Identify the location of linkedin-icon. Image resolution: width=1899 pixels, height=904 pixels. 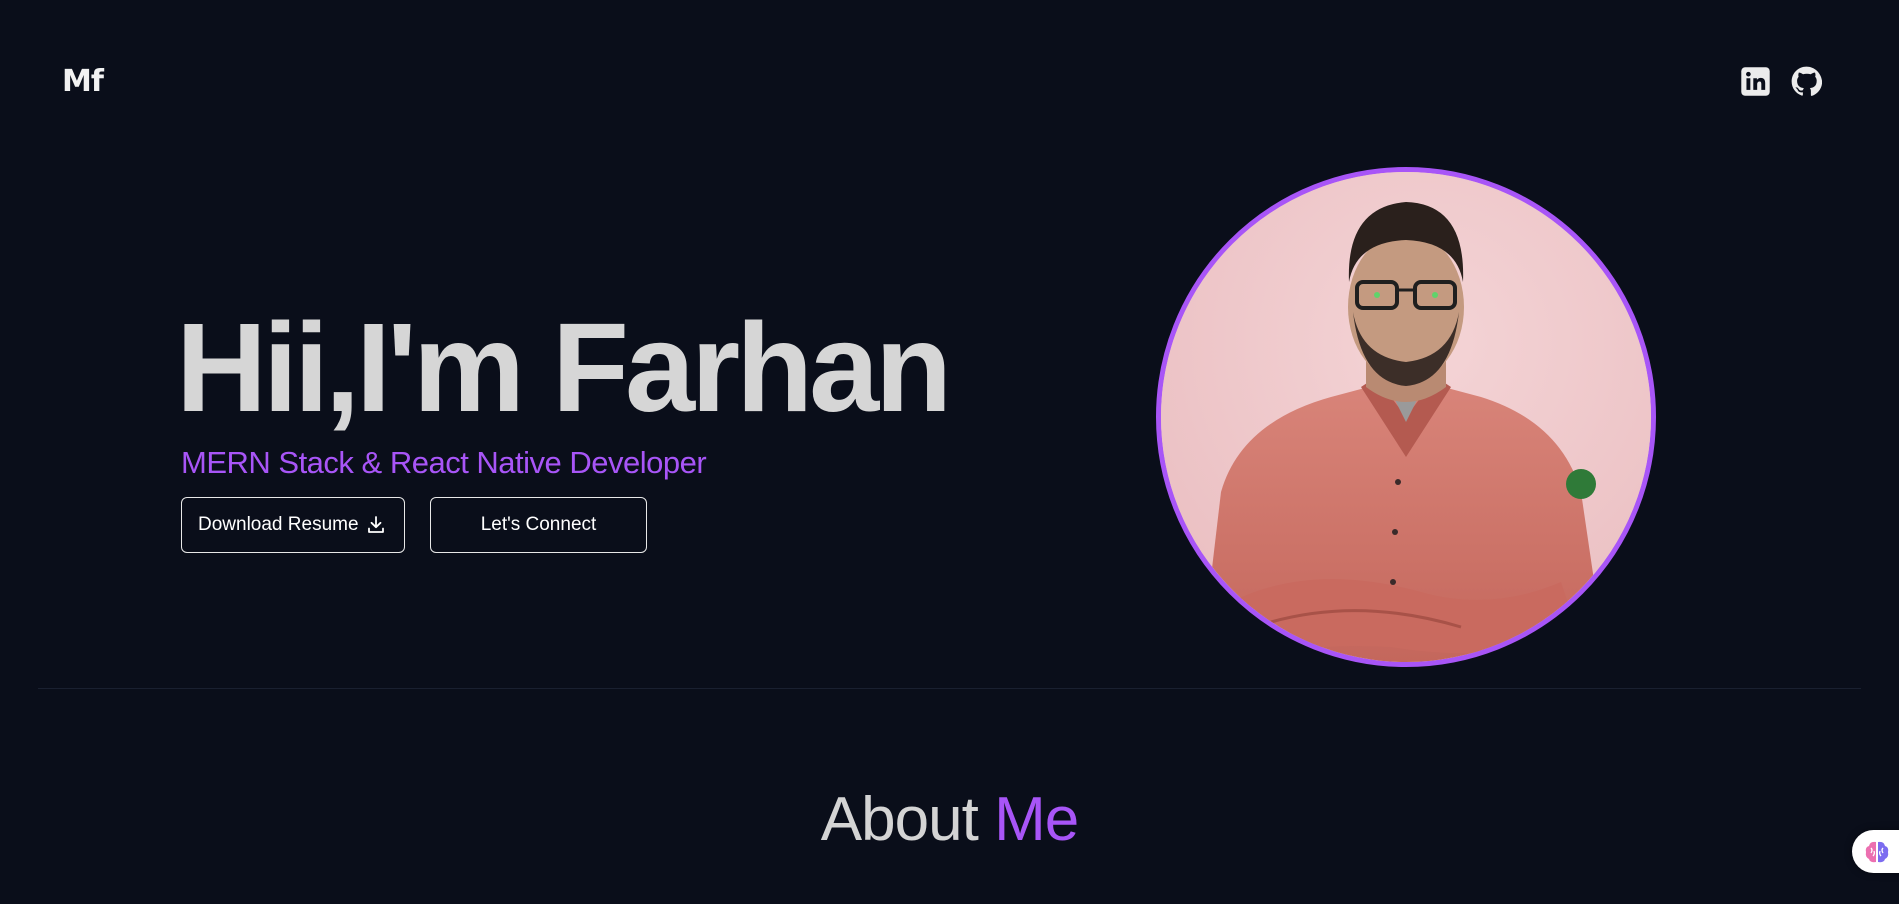
(1755, 81).